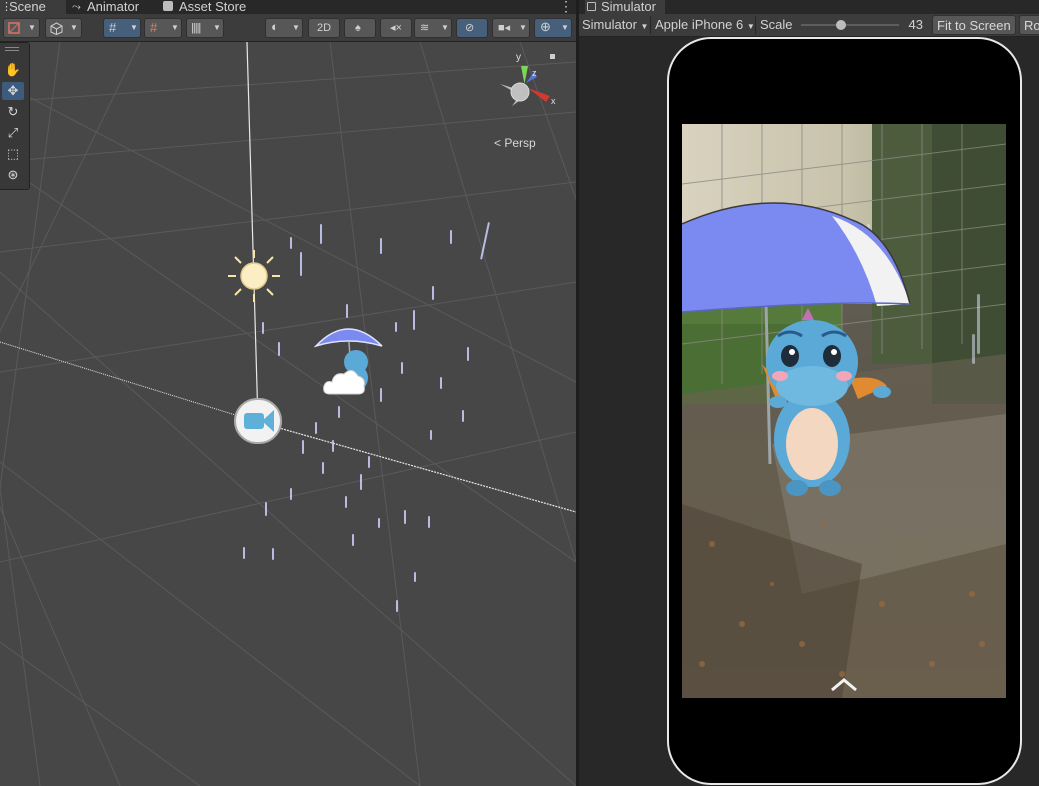  I want to click on camera-icon: ■◂, so click(504, 28).